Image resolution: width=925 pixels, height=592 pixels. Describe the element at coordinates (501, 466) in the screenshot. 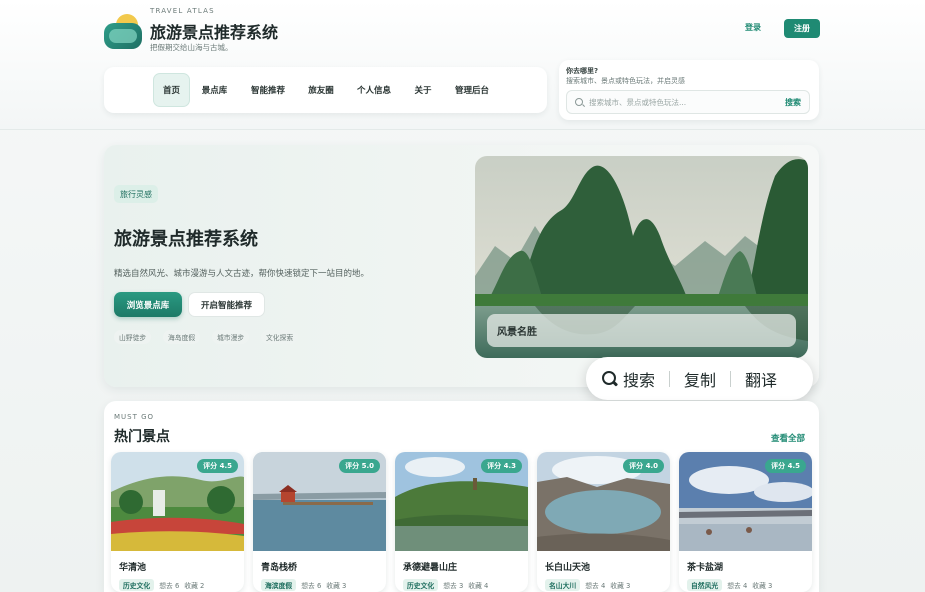

I see `rating-badge: 评分 4.3` at that location.